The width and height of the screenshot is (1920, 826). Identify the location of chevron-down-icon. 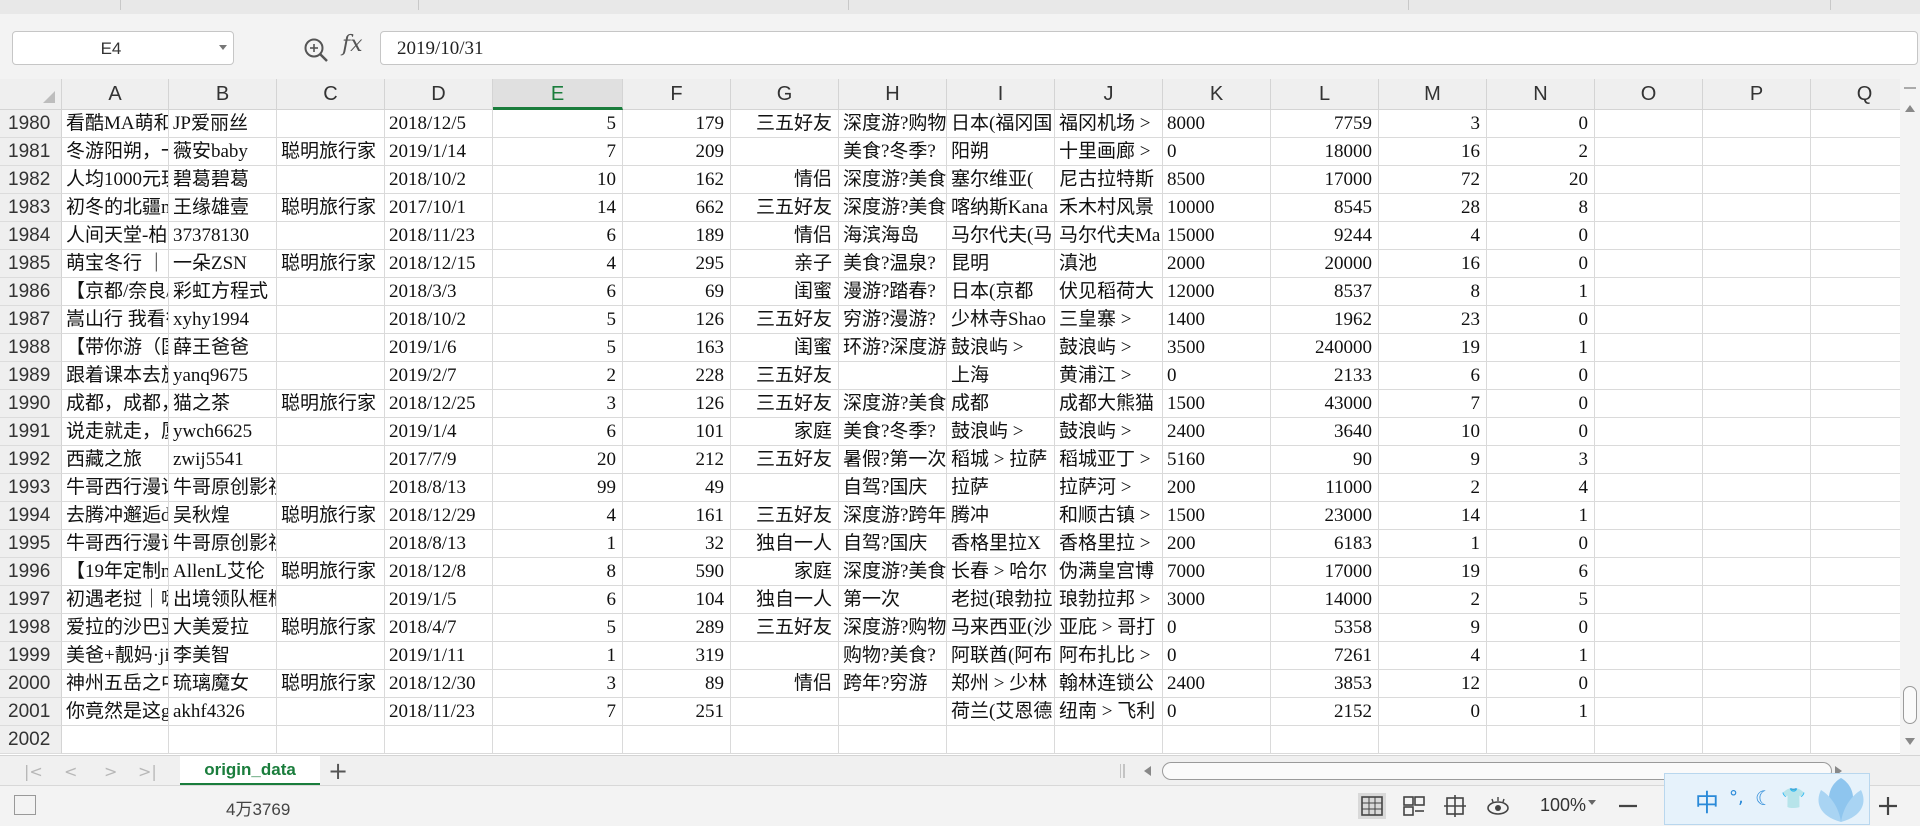
(223, 47).